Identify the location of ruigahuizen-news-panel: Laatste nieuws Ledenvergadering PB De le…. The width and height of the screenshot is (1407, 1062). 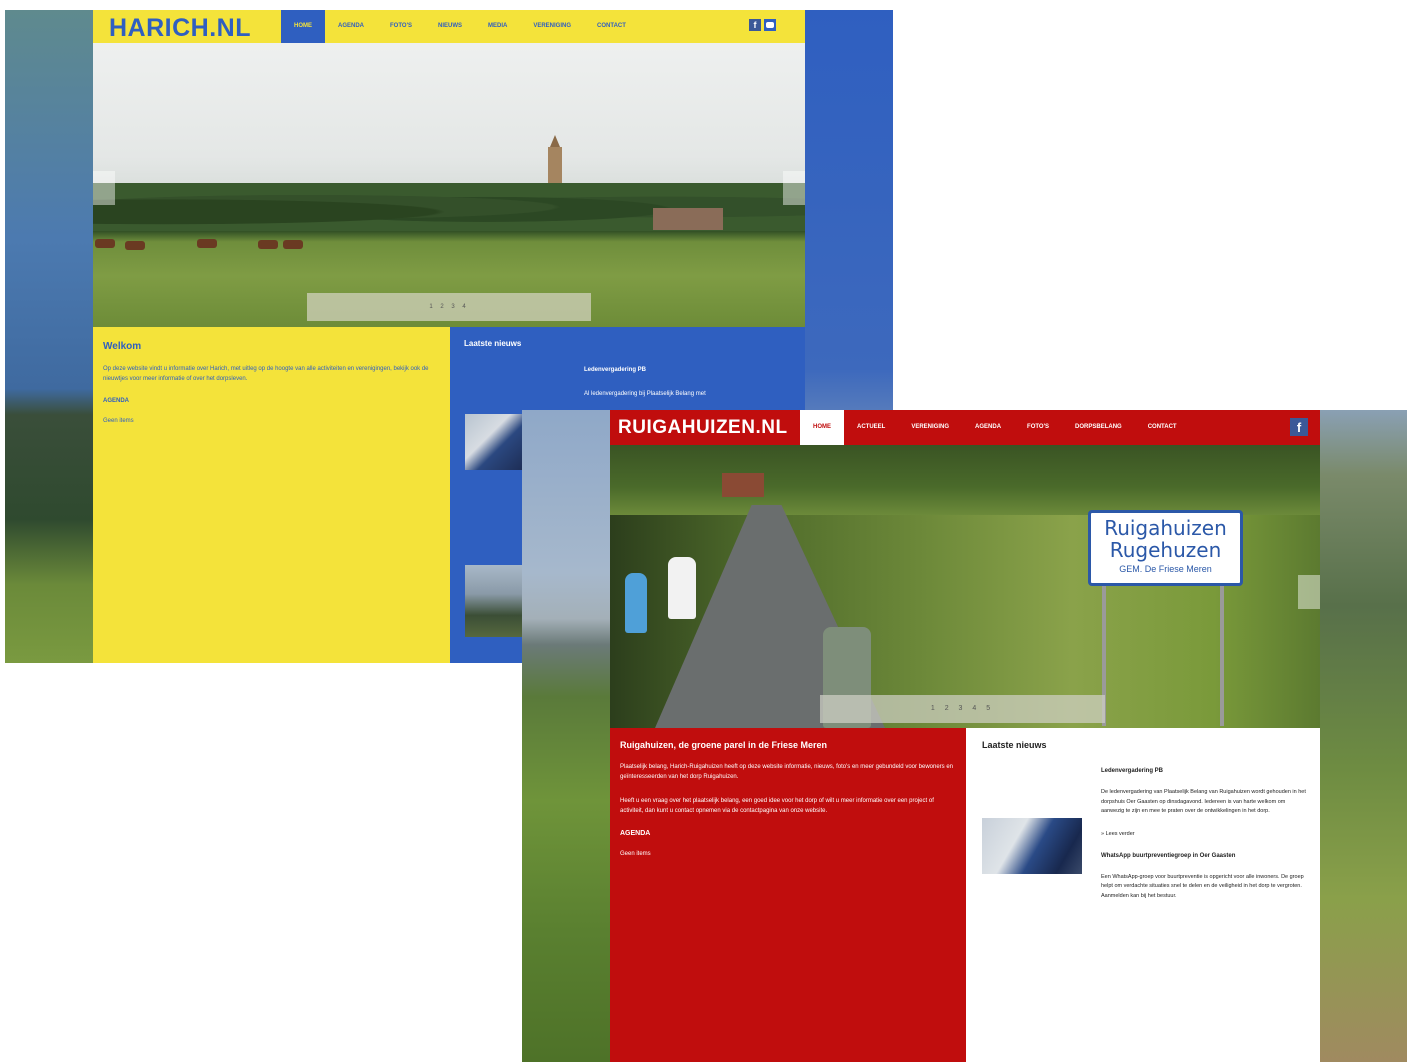
(1143, 895).